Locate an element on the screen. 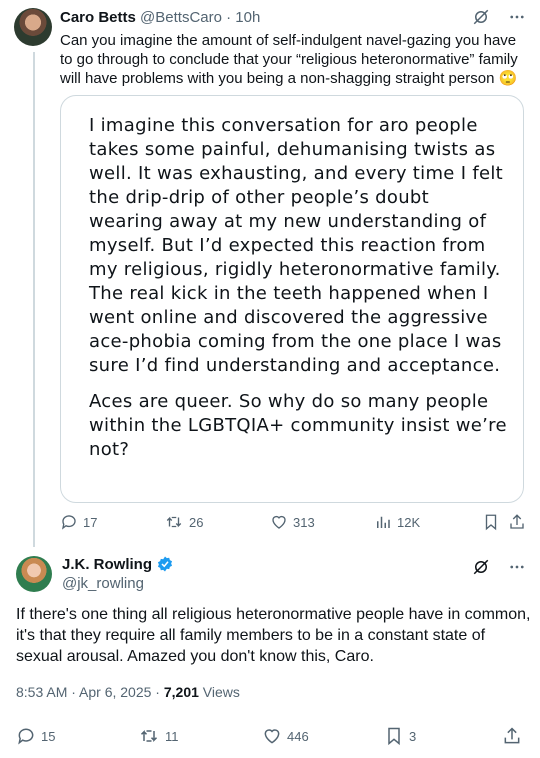 The image size is (540, 758). repost-button: 11 is located at coordinates (158, 736).